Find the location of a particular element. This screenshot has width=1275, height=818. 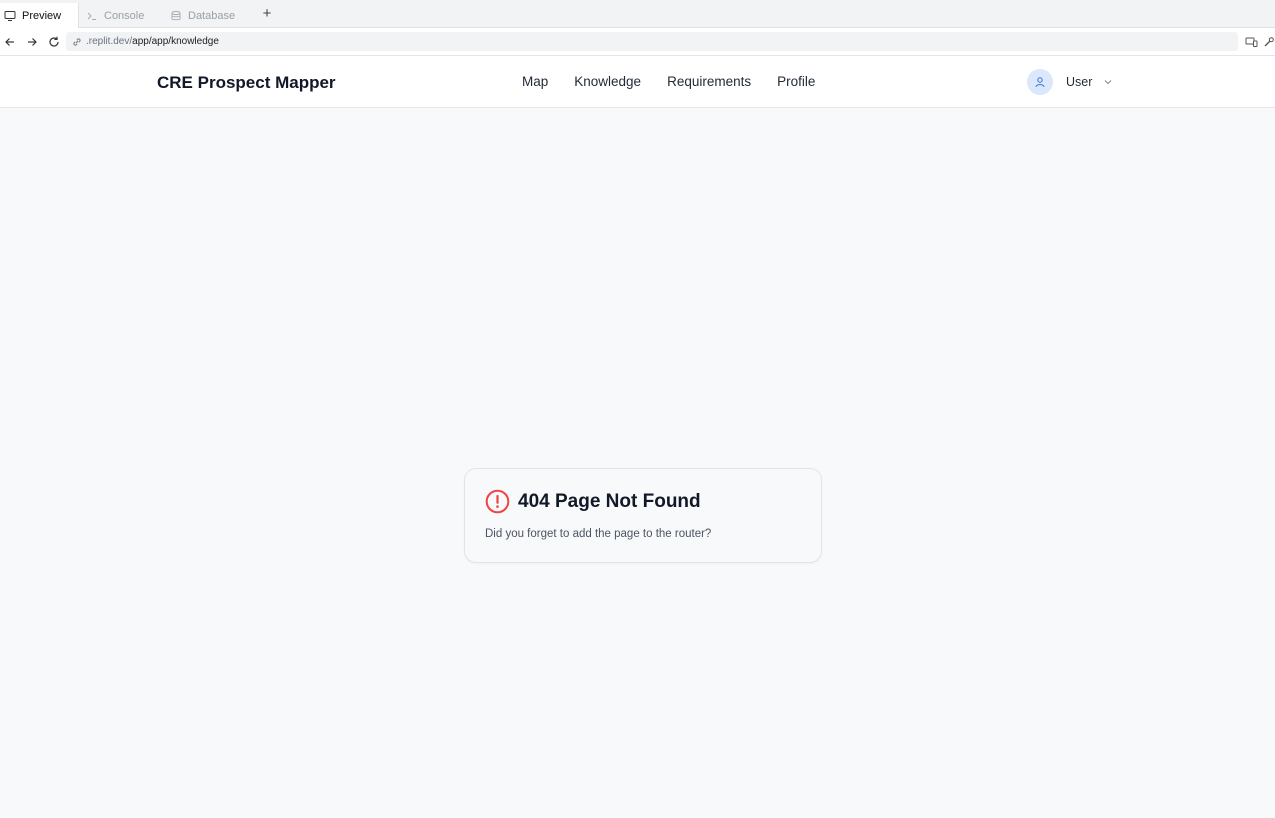

terminal-icon is located at coordinates (91, 16).